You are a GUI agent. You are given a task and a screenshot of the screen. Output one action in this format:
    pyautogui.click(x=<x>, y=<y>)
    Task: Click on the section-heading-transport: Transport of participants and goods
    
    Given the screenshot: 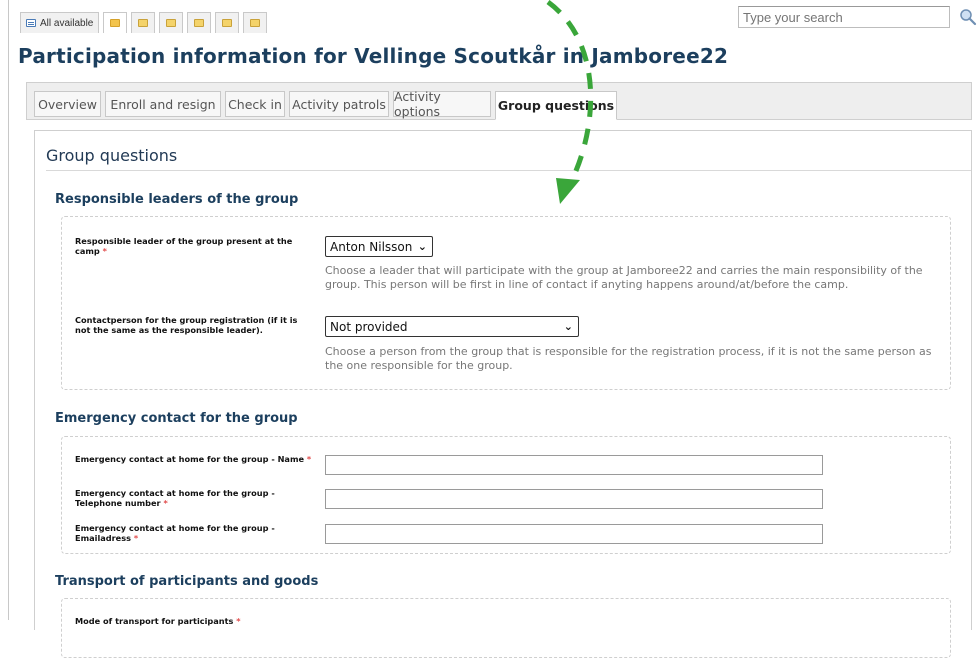 What is the action you would take?
    pyautogui.click(x=187, y=581)
    